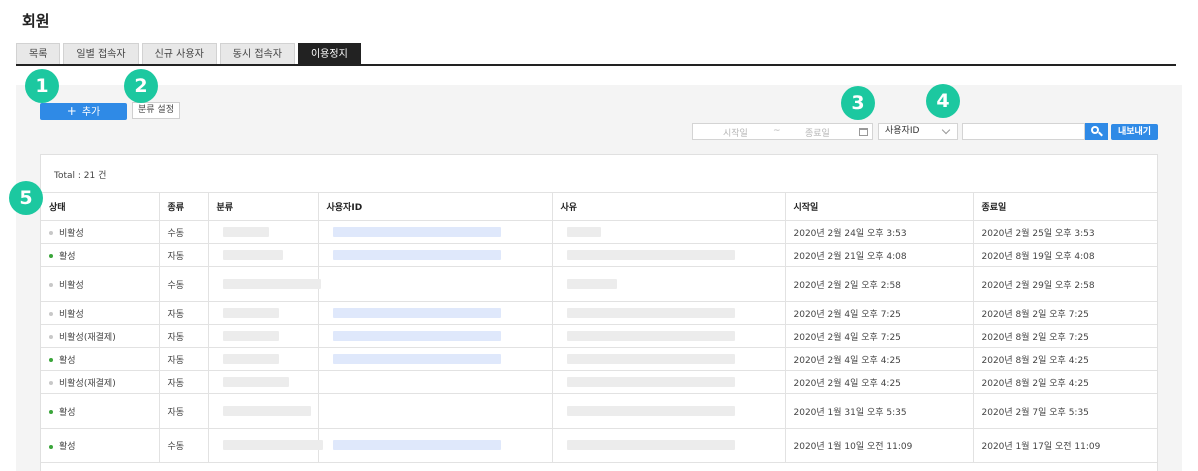 The width and height of the screenshot is (1198, 471). I want to click on end-date-cell: 2020년 2월 29일 오후 2:58, so click(1064, 284).